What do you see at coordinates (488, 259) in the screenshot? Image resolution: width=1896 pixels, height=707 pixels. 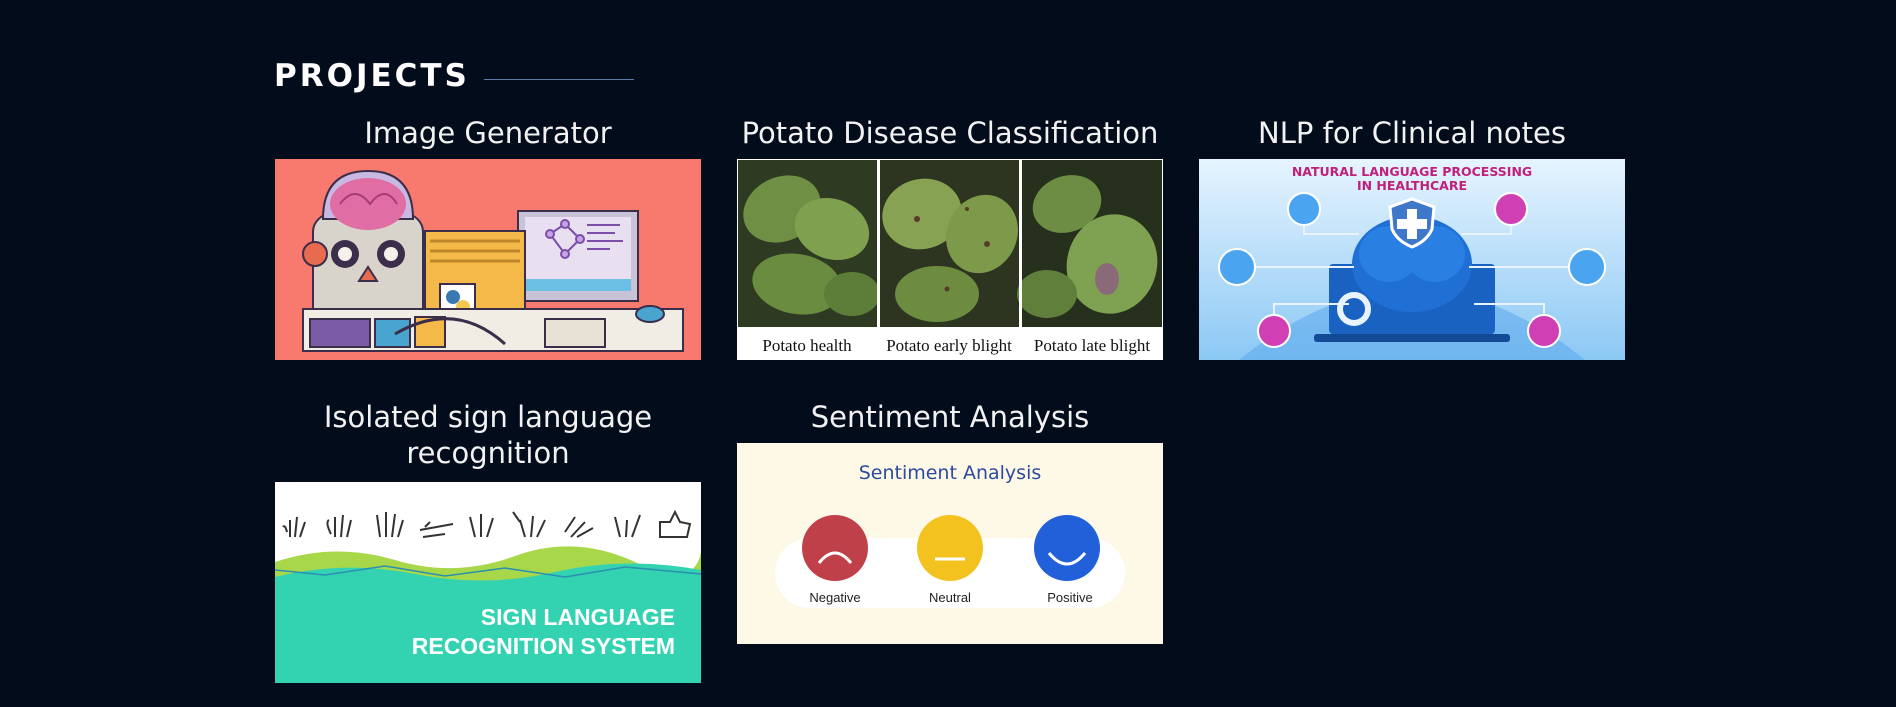 I see `project-thumbnail-image-generator` at bounding box center [488, 259].